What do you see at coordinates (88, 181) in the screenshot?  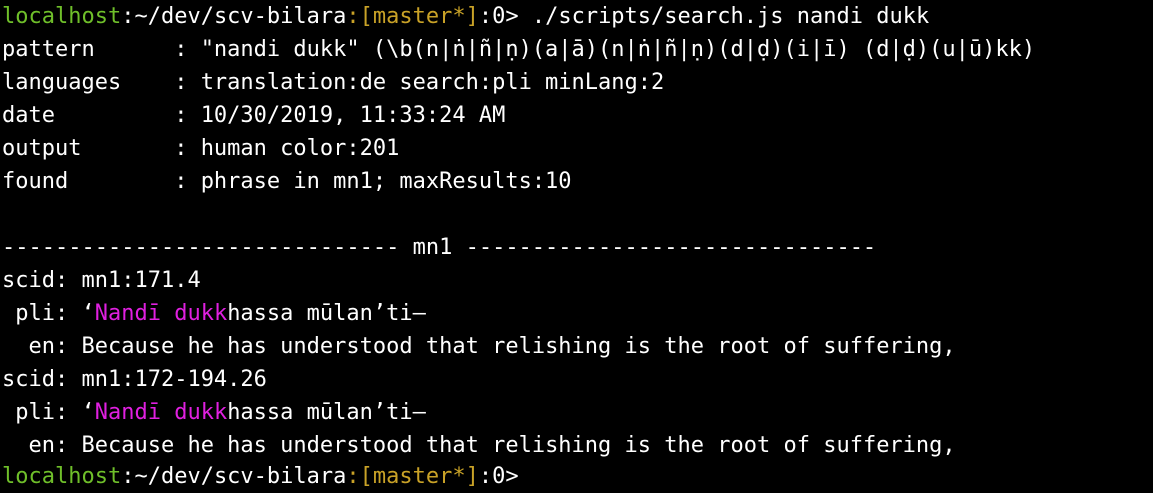 I see `info-key: found` at bounding box center [88, 181].